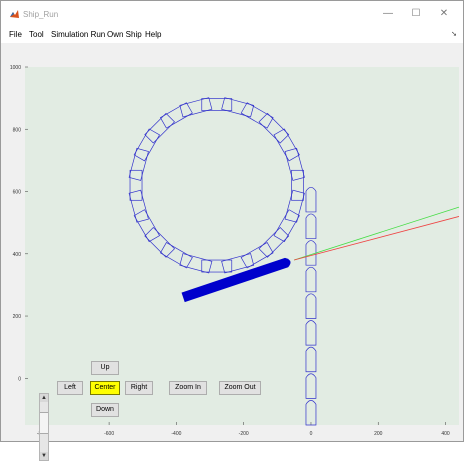  What do you see at coordinates (44, 398) in the screenshot?
I see `slider-up-arrow-icon: ▲` at bounding box center [44, 398].